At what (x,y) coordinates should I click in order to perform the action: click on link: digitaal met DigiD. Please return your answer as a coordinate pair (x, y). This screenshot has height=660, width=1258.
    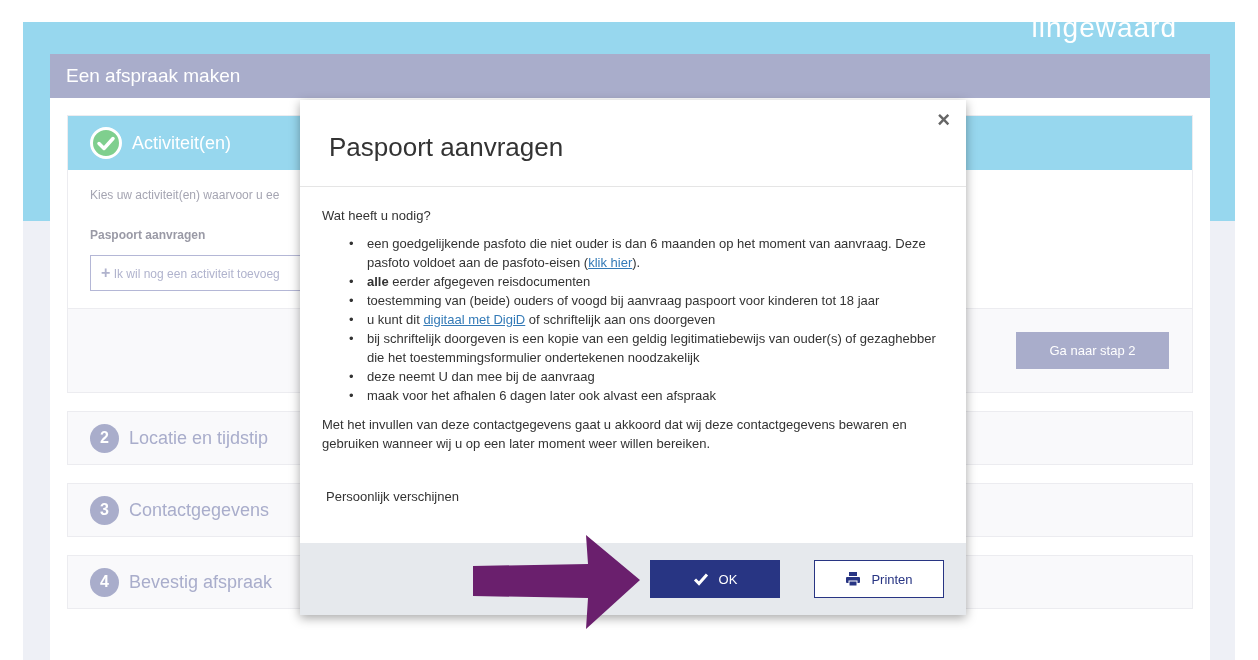
    Looking at the image, I should click on (474, 319).